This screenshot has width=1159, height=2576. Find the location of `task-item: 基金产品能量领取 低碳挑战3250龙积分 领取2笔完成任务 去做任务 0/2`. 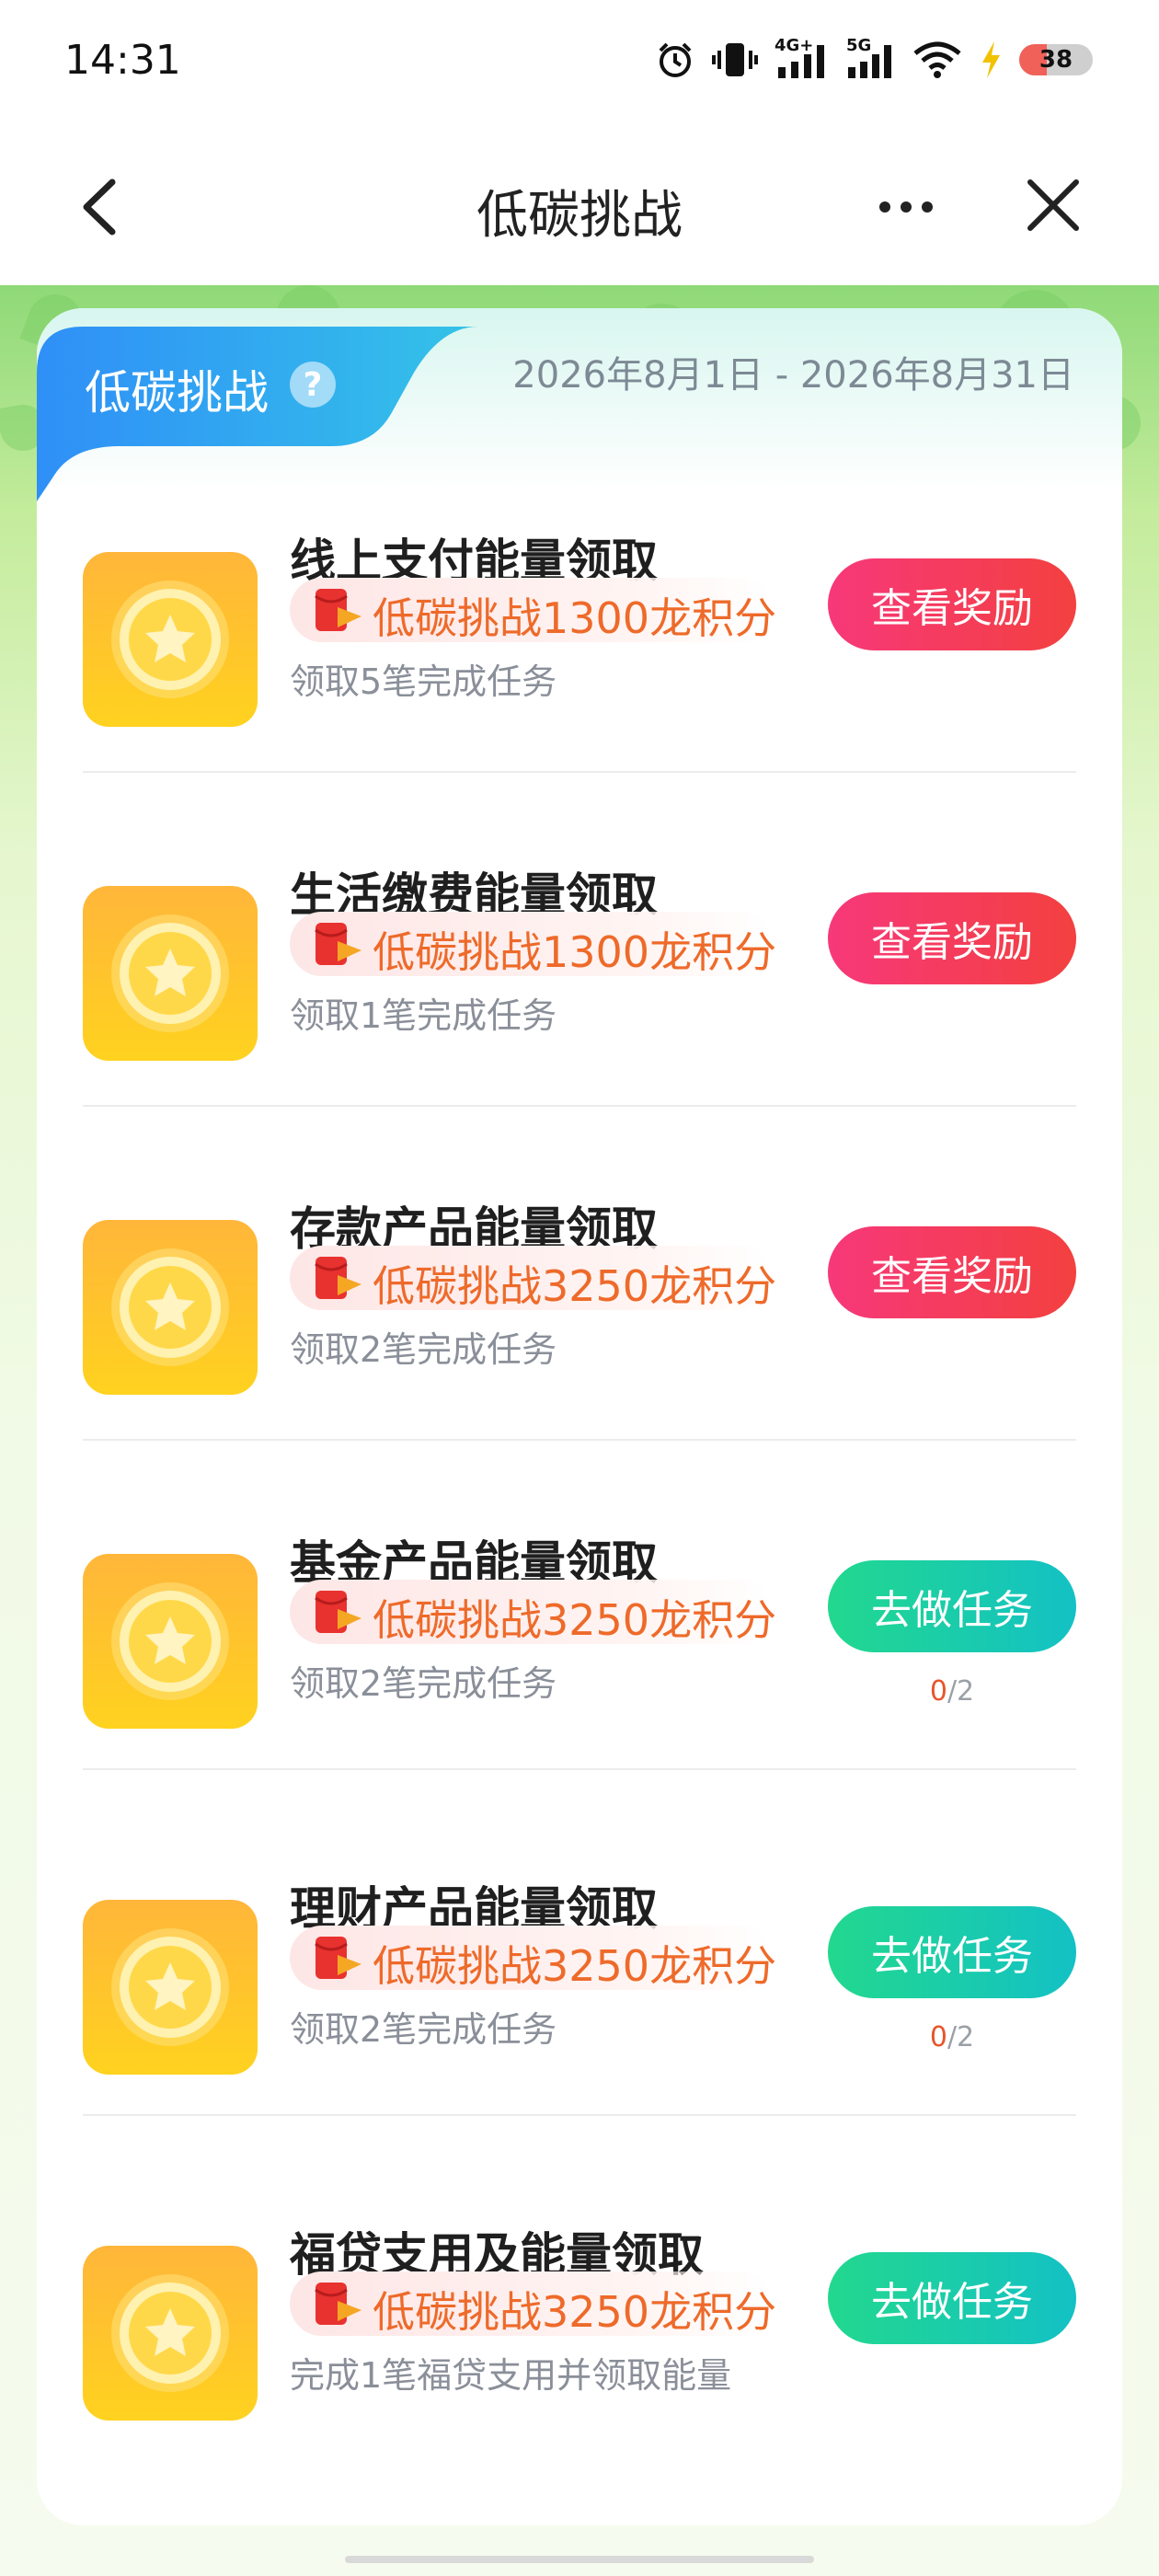

task-item: 基金产品能量领取 低碳挑战3250龙积分 领取2笔完成任务 去做任务 0/2 is located at coordinates (579, 1645).